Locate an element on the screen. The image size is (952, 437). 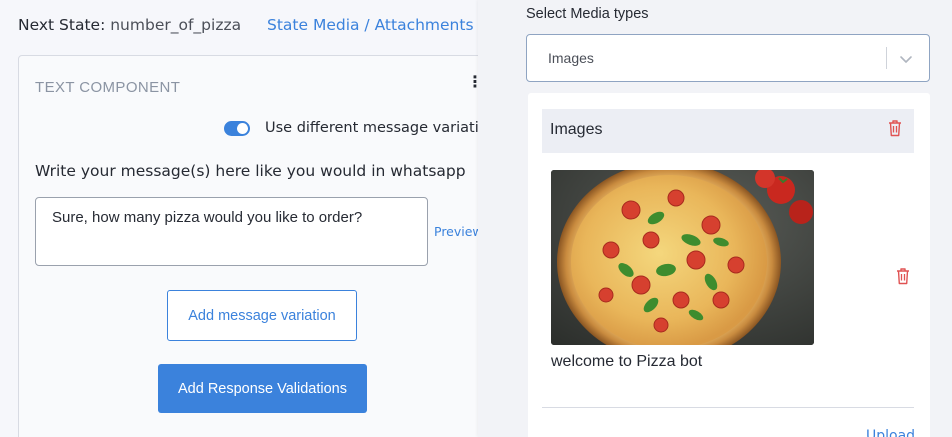
add-response-validations-button: Add Response Validations is located at coordinates (262, 388).